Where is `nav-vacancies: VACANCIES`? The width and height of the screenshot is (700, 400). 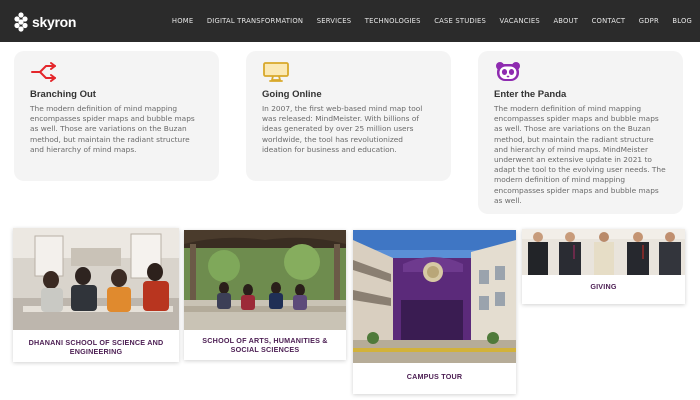 nav-vacancies: VACANCIES is located at coordinates (520, 21).